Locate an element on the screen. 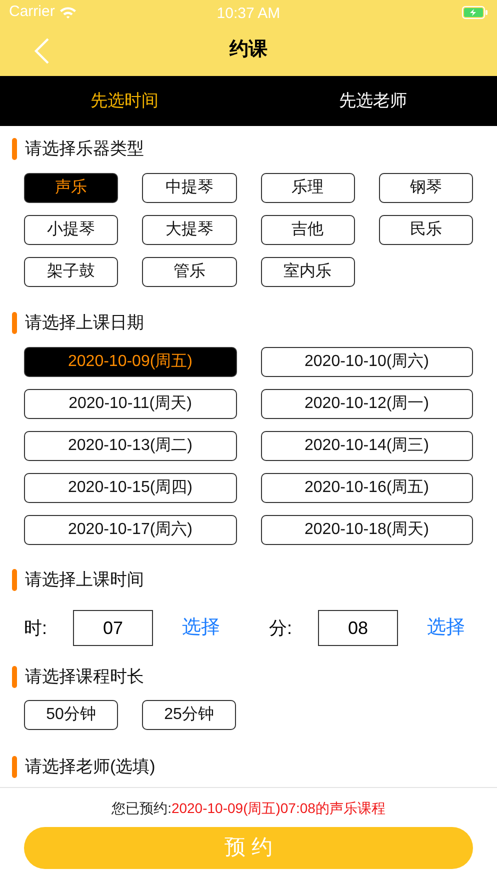 Image resolution: width=497 pixels, height=883 pixels. option-button: 2020-10-16(周五) is located at coordinates (366, 488).